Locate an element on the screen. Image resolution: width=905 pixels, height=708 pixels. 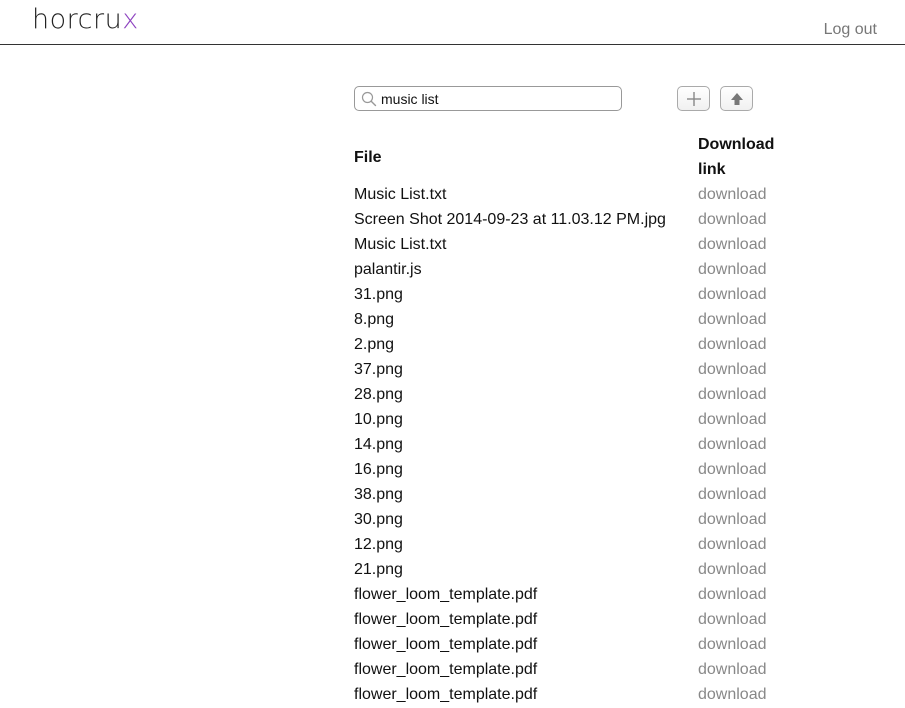
upload-arrow-icon is located at coordinates (737, 99).